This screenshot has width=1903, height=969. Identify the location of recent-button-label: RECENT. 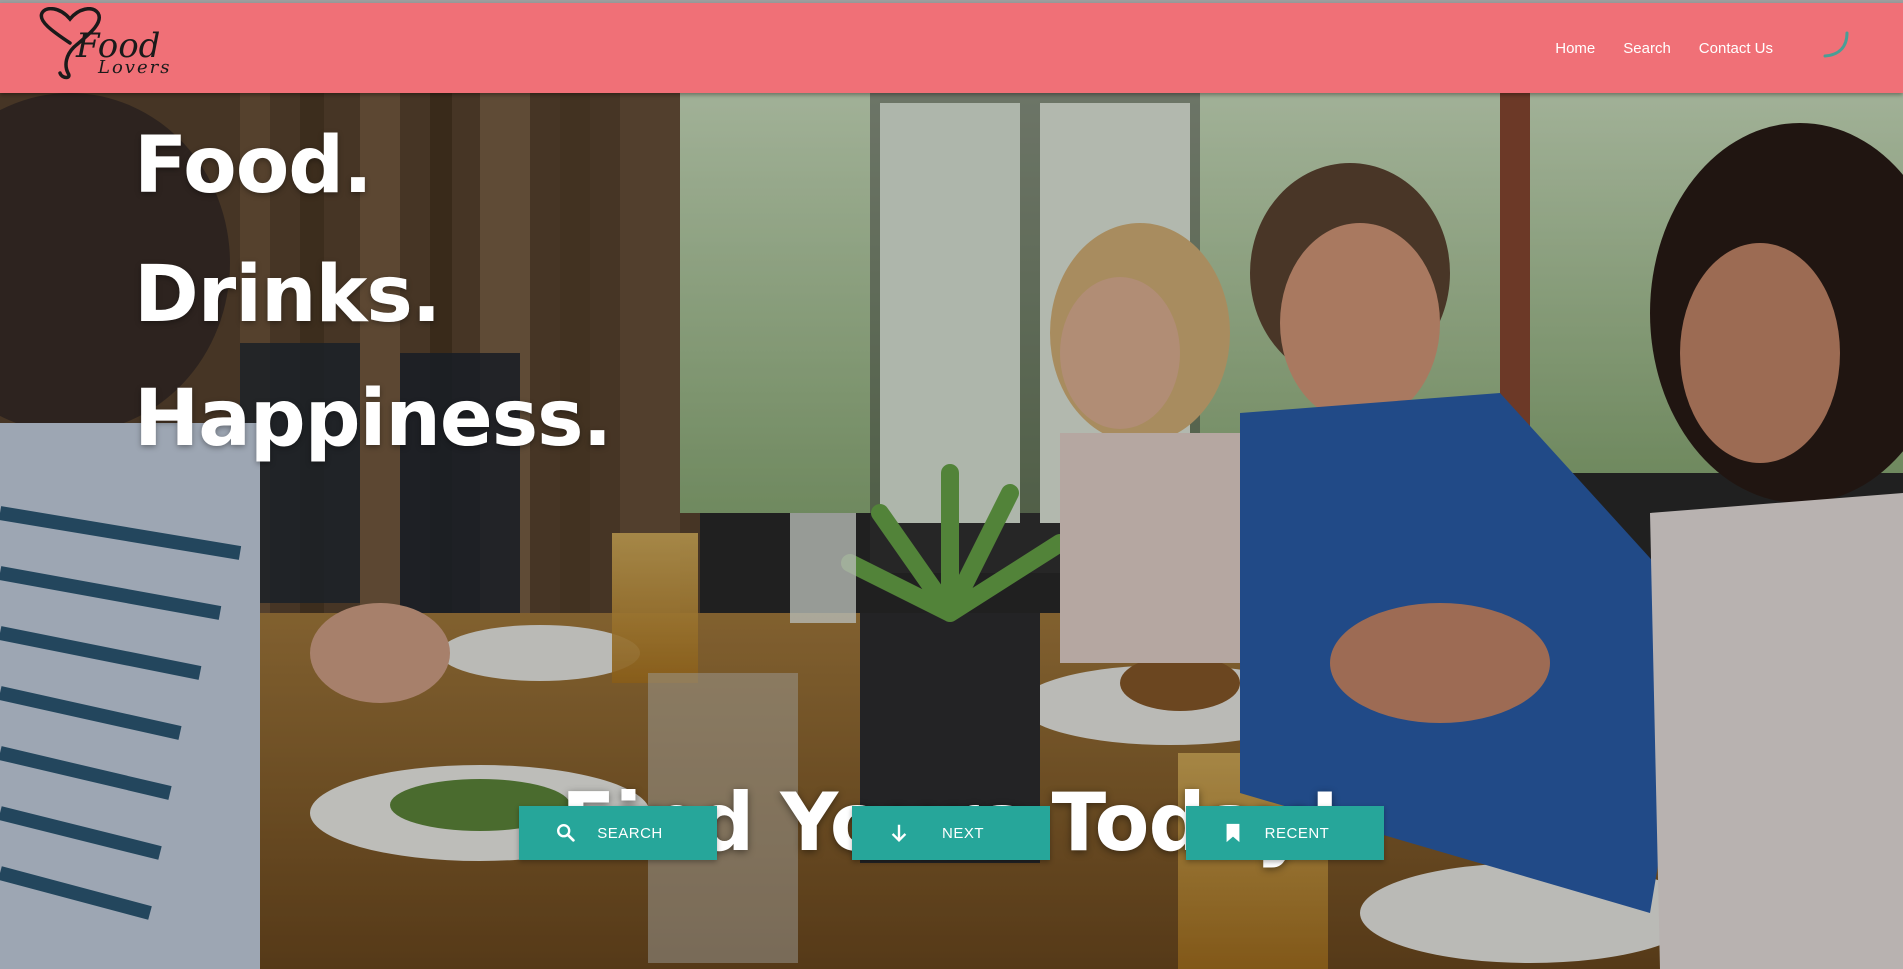
(1297, 833).